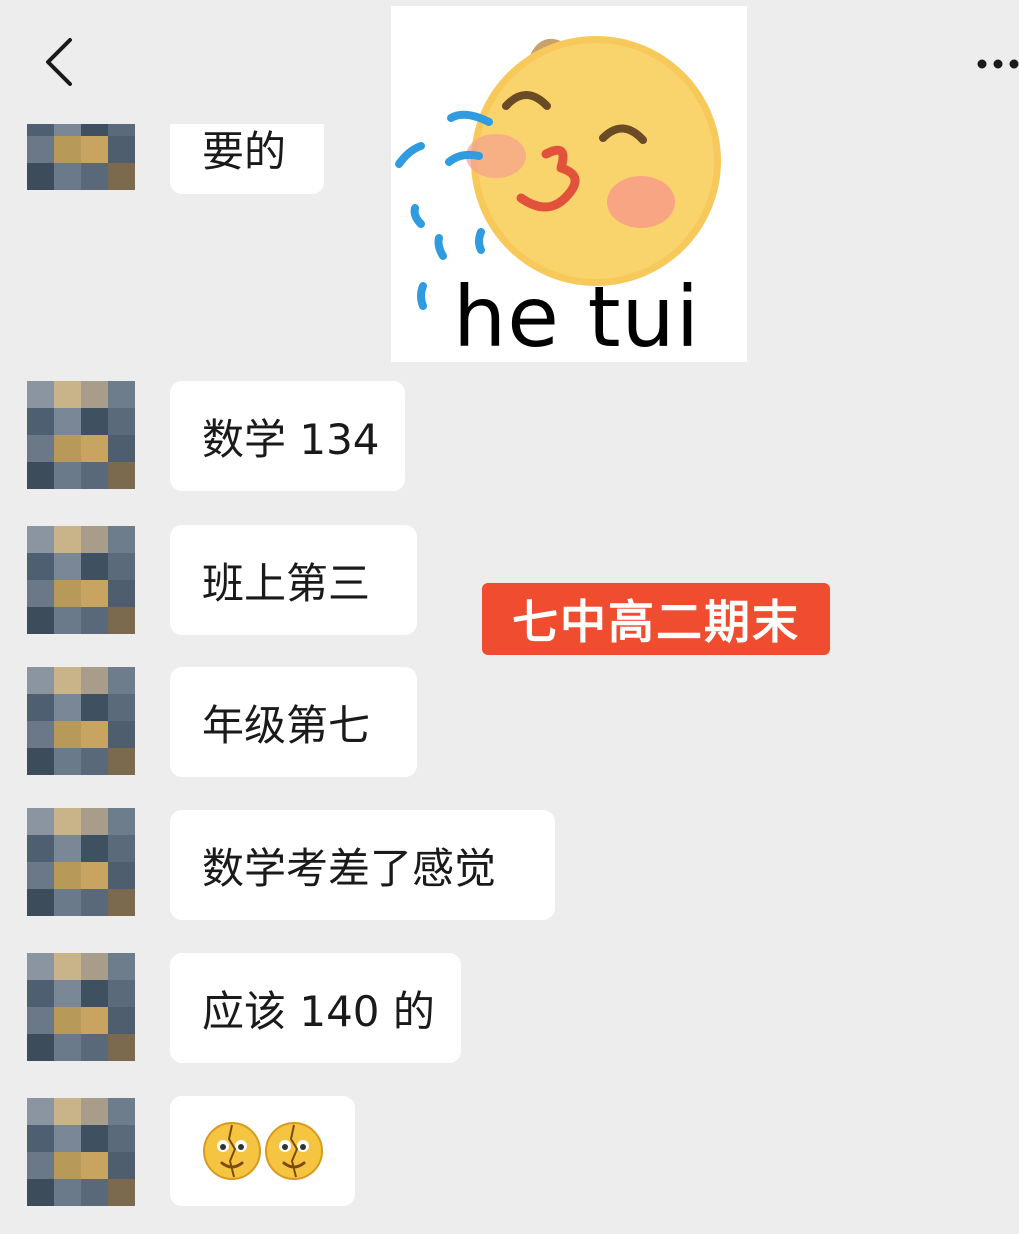  I want to click on sticker-message: he tui, so click(569, 184).